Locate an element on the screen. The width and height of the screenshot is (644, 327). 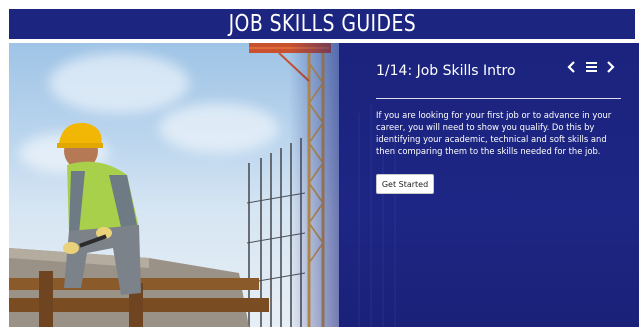
title-divider is located at coordinates (498, 98).